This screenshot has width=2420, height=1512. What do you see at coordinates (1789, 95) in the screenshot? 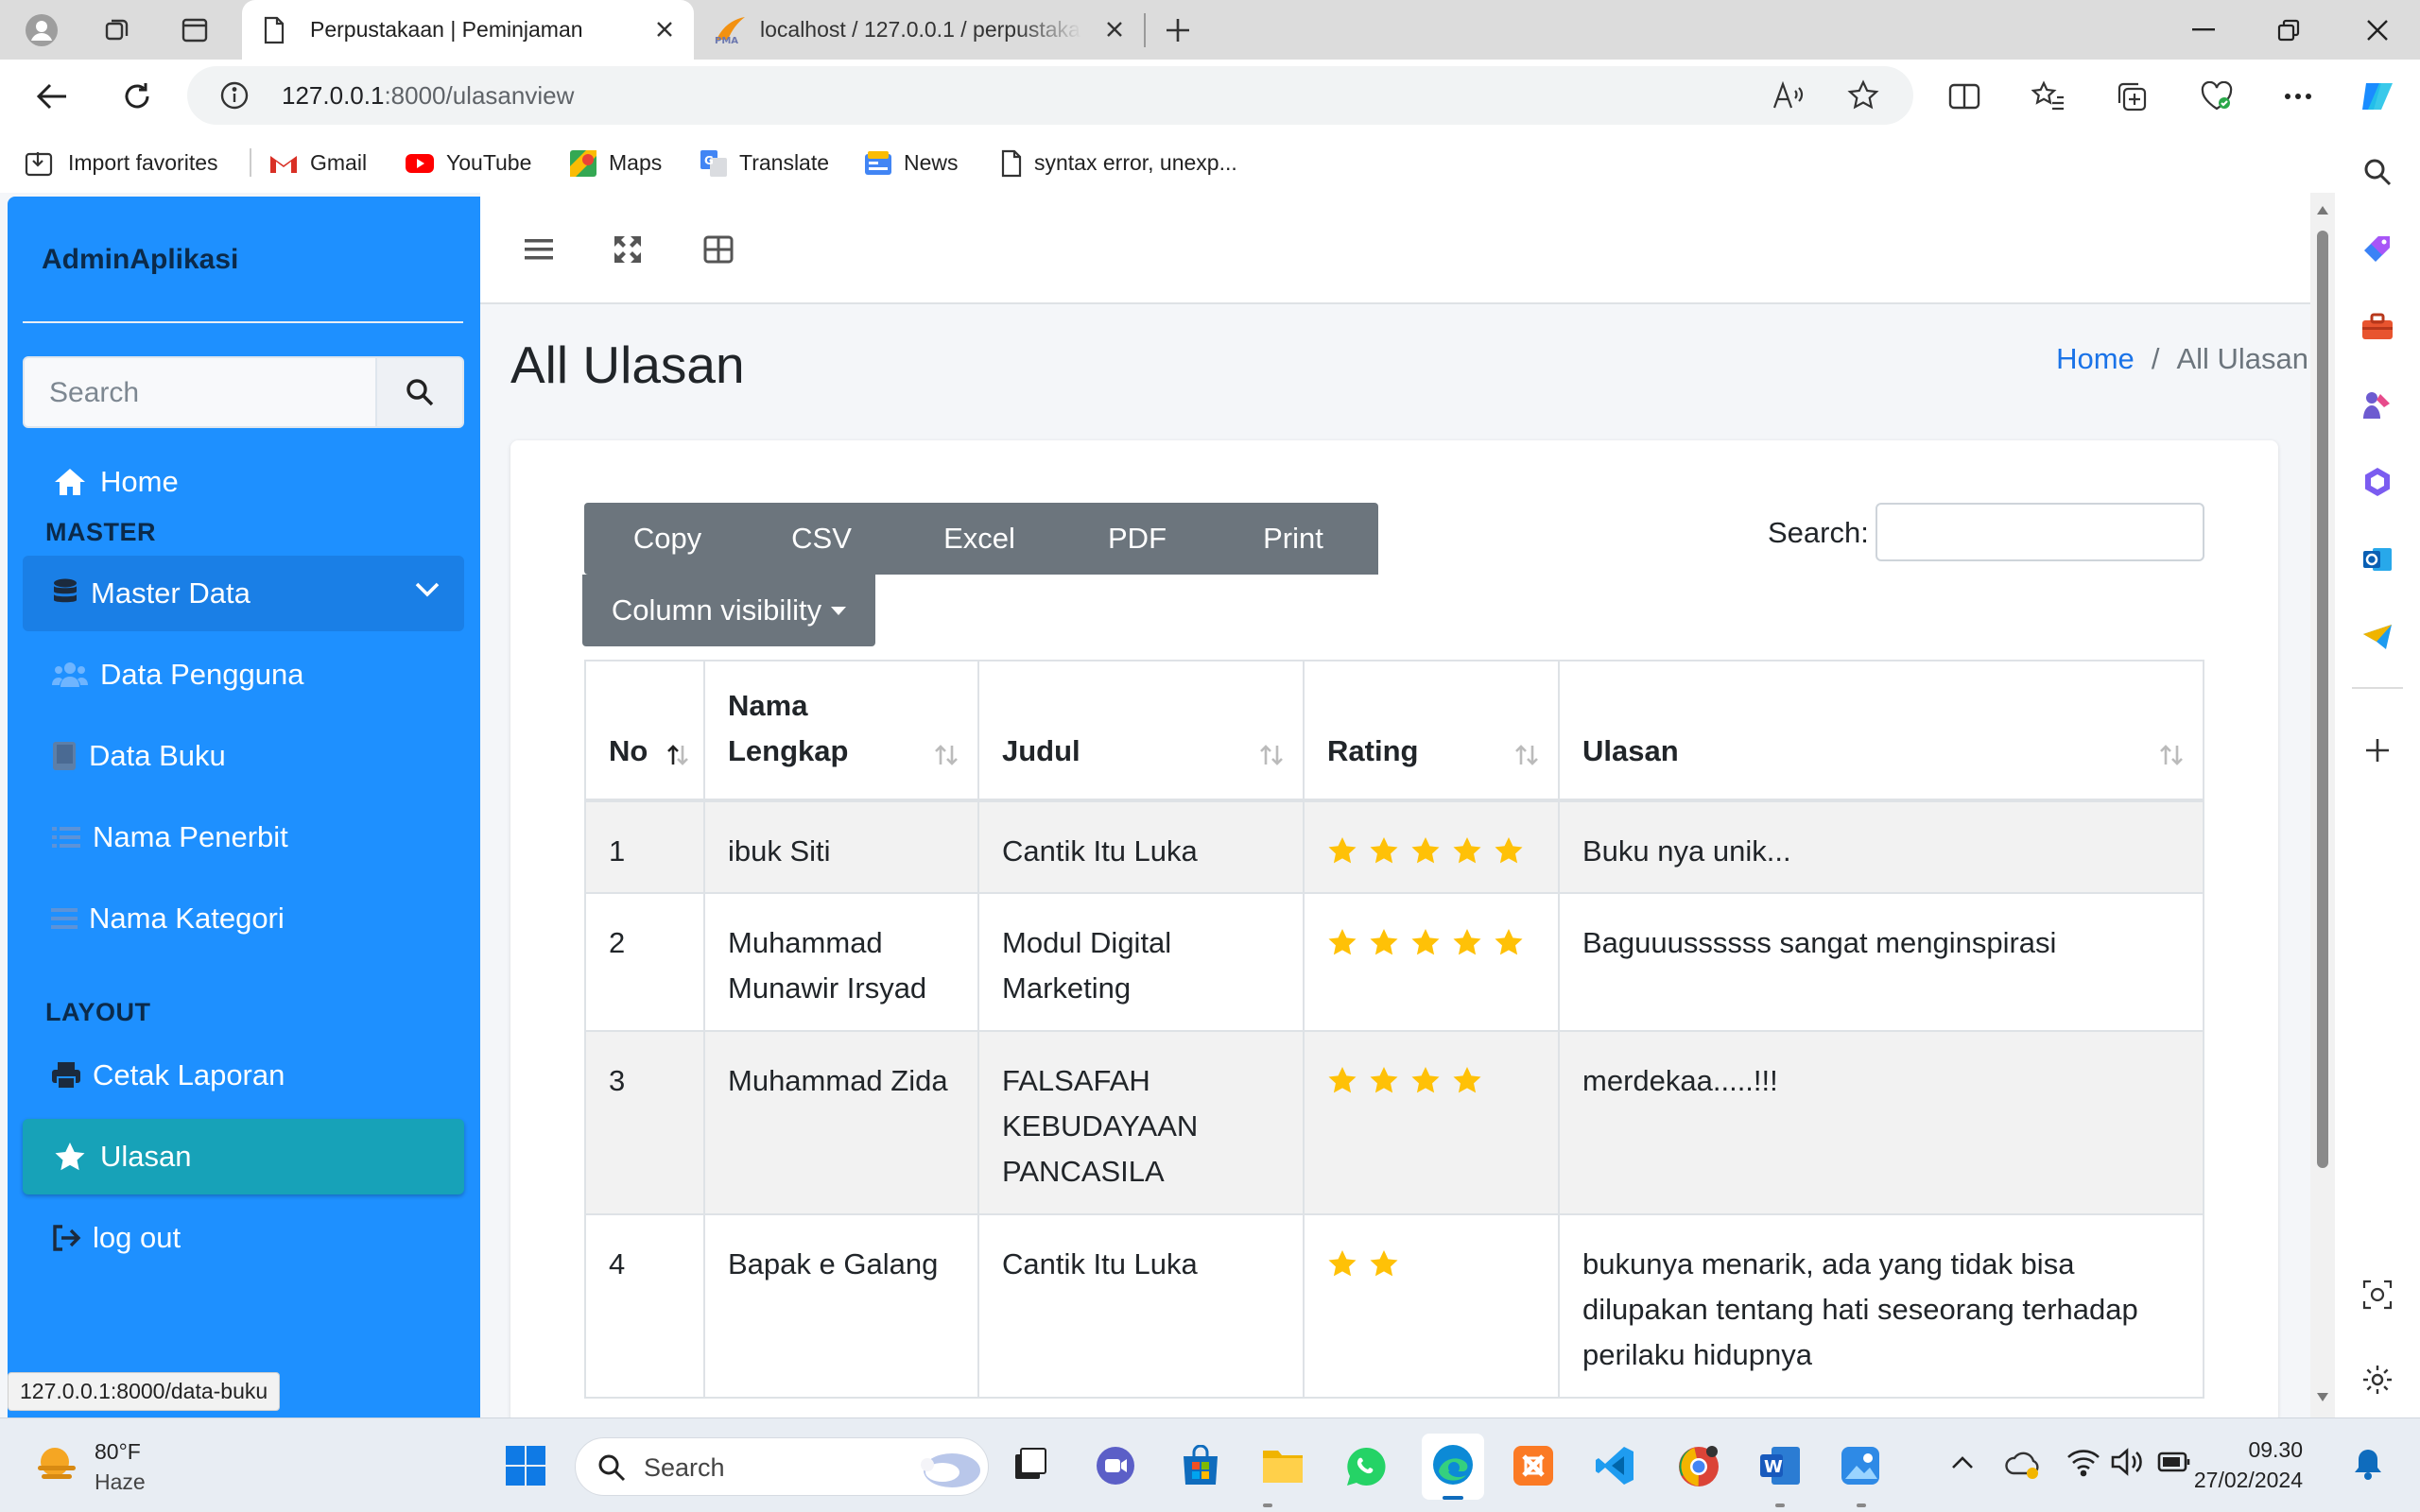
I see `read-aloud-icon` at bounding box center [1789, 95].